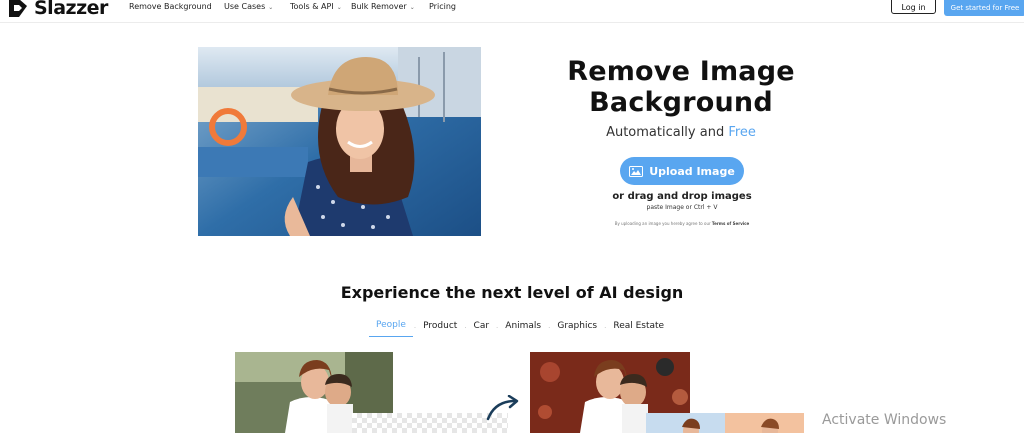 This screenshot has width=1024, height=433. I want to click on brand-logo: Slazzer, so click(57, 9).